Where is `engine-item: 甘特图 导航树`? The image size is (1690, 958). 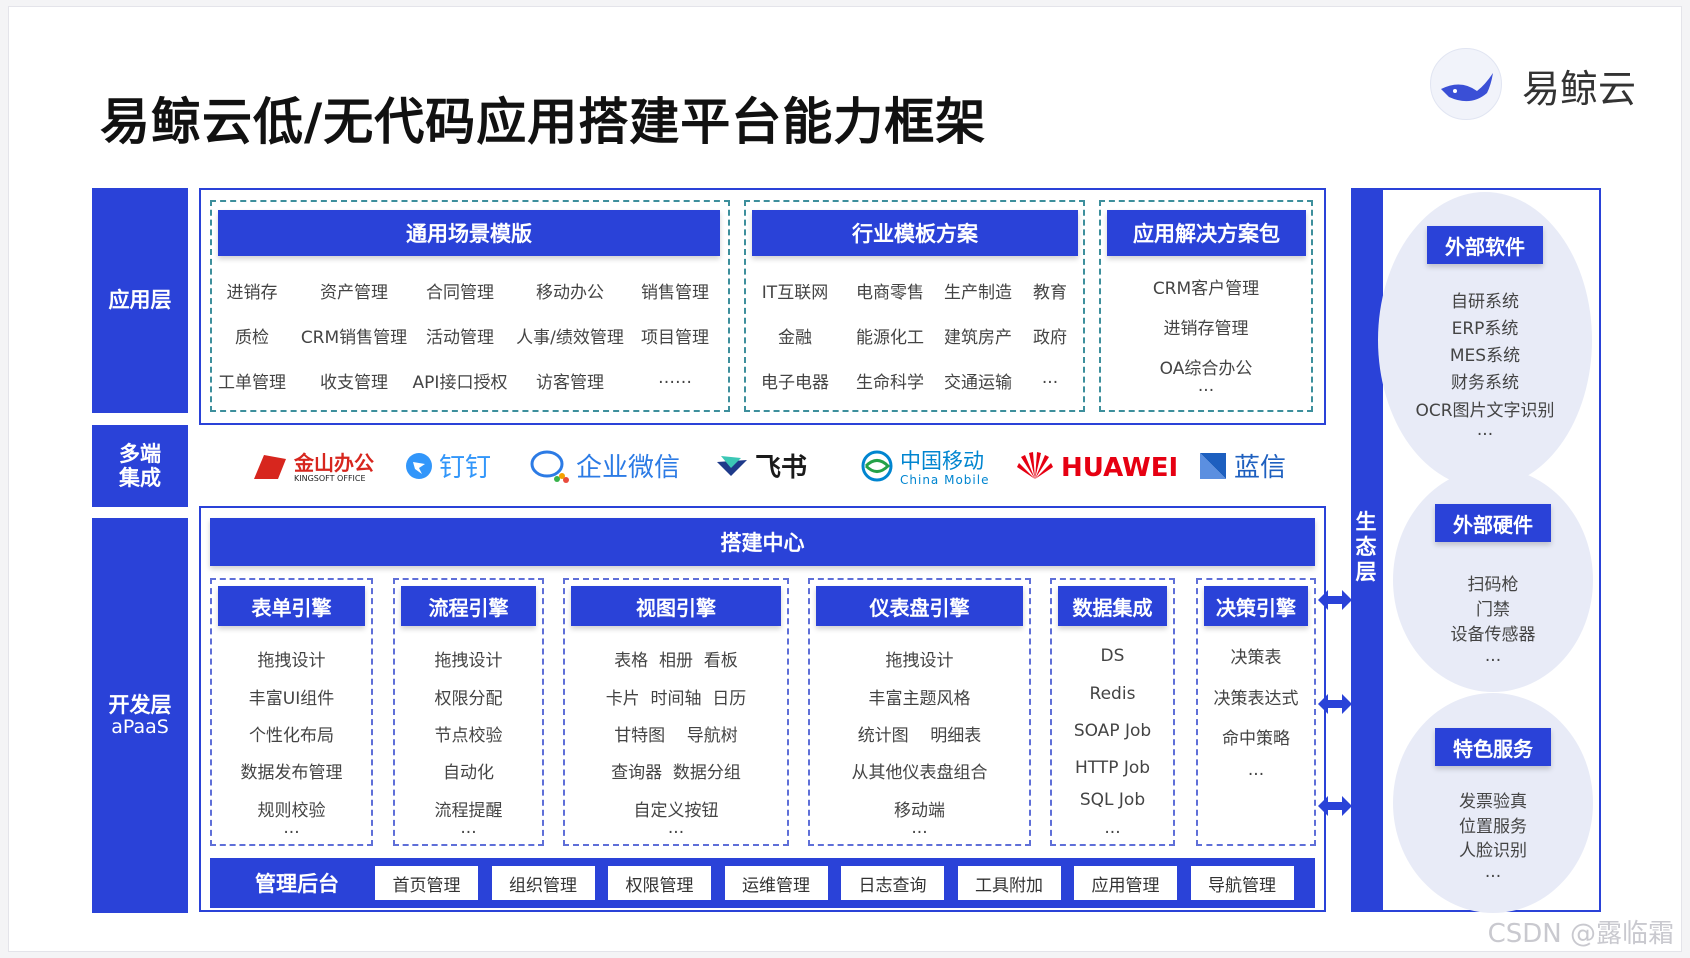
engine-item: 甘特图 导航树 is located at coordinates (676, 733).